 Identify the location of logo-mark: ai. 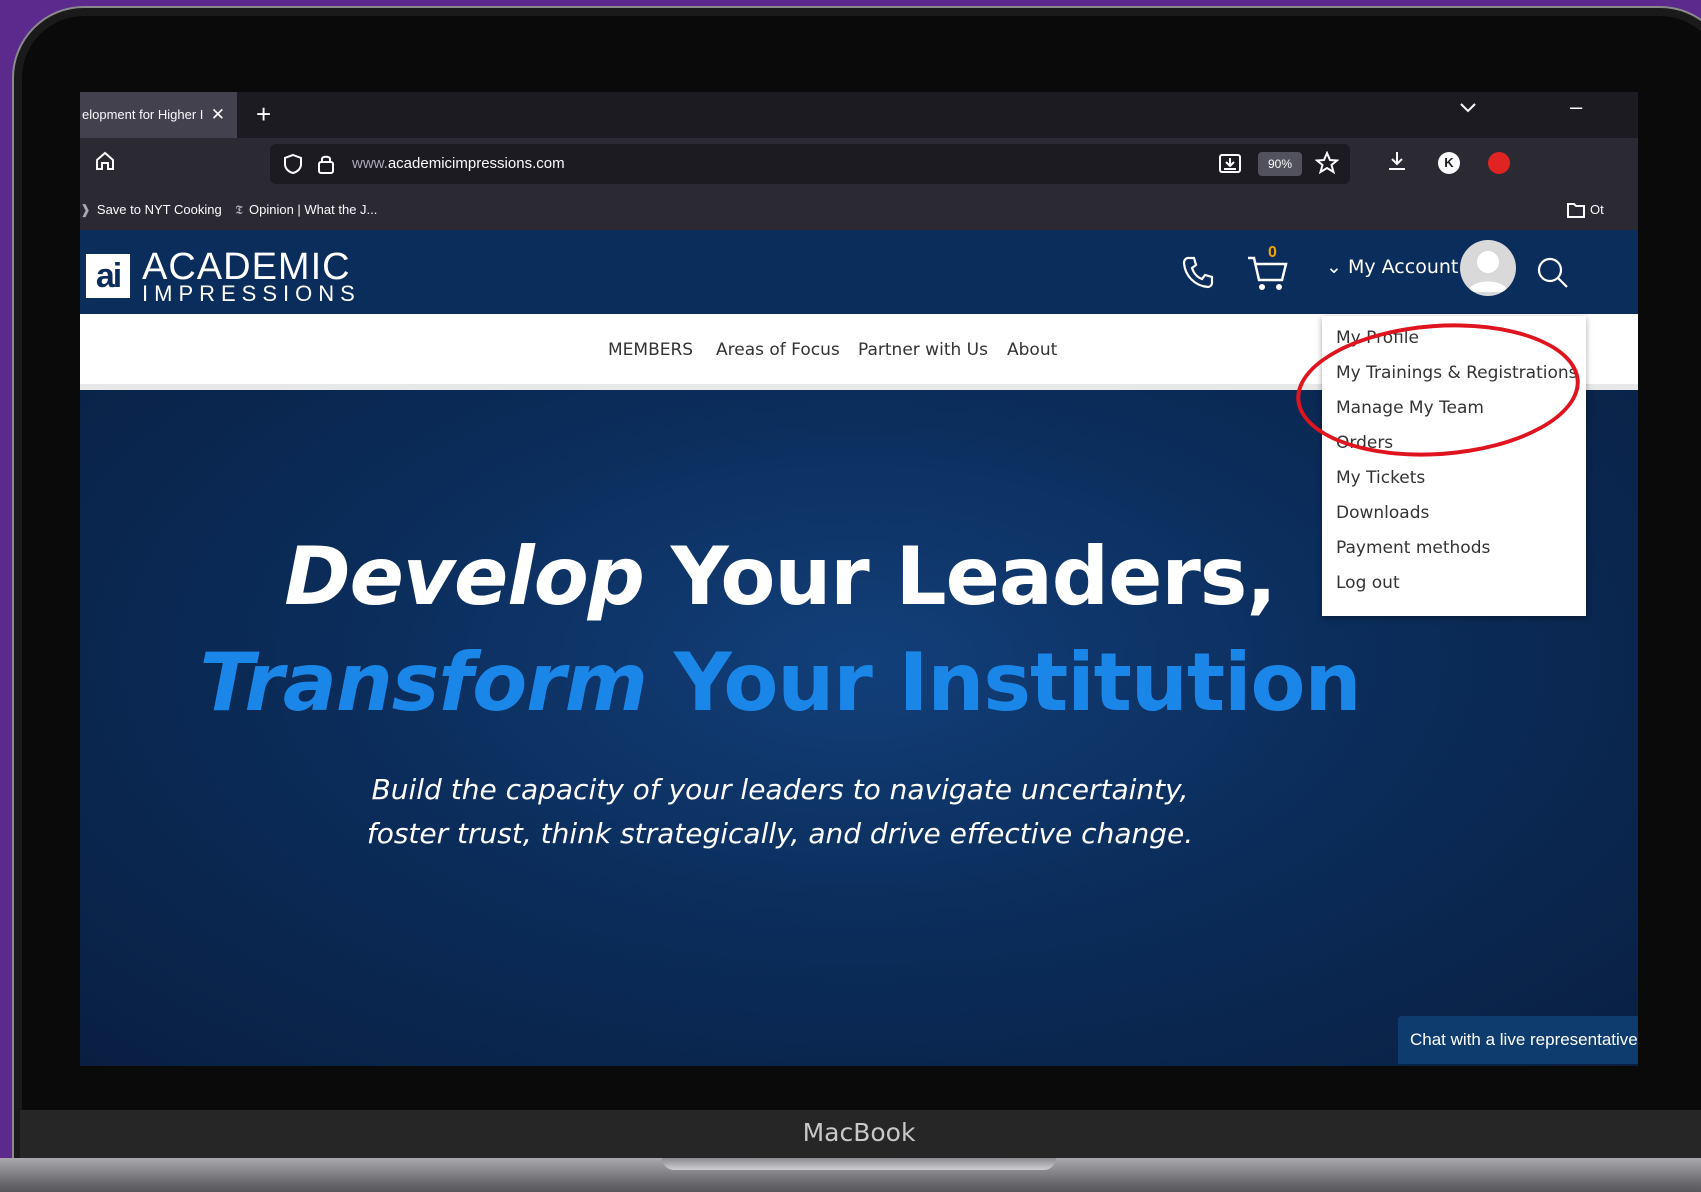
(108, 276).